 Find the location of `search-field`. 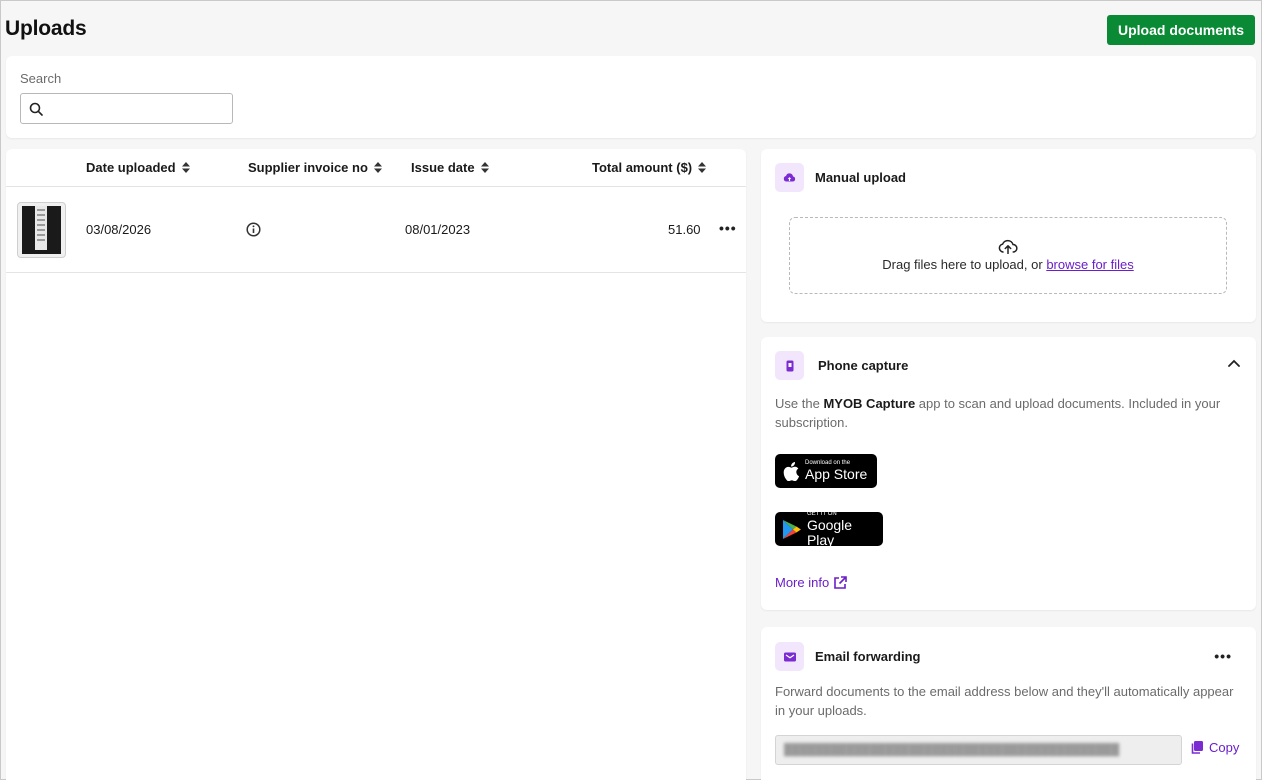

search-field is located at coordinates (126, 108).